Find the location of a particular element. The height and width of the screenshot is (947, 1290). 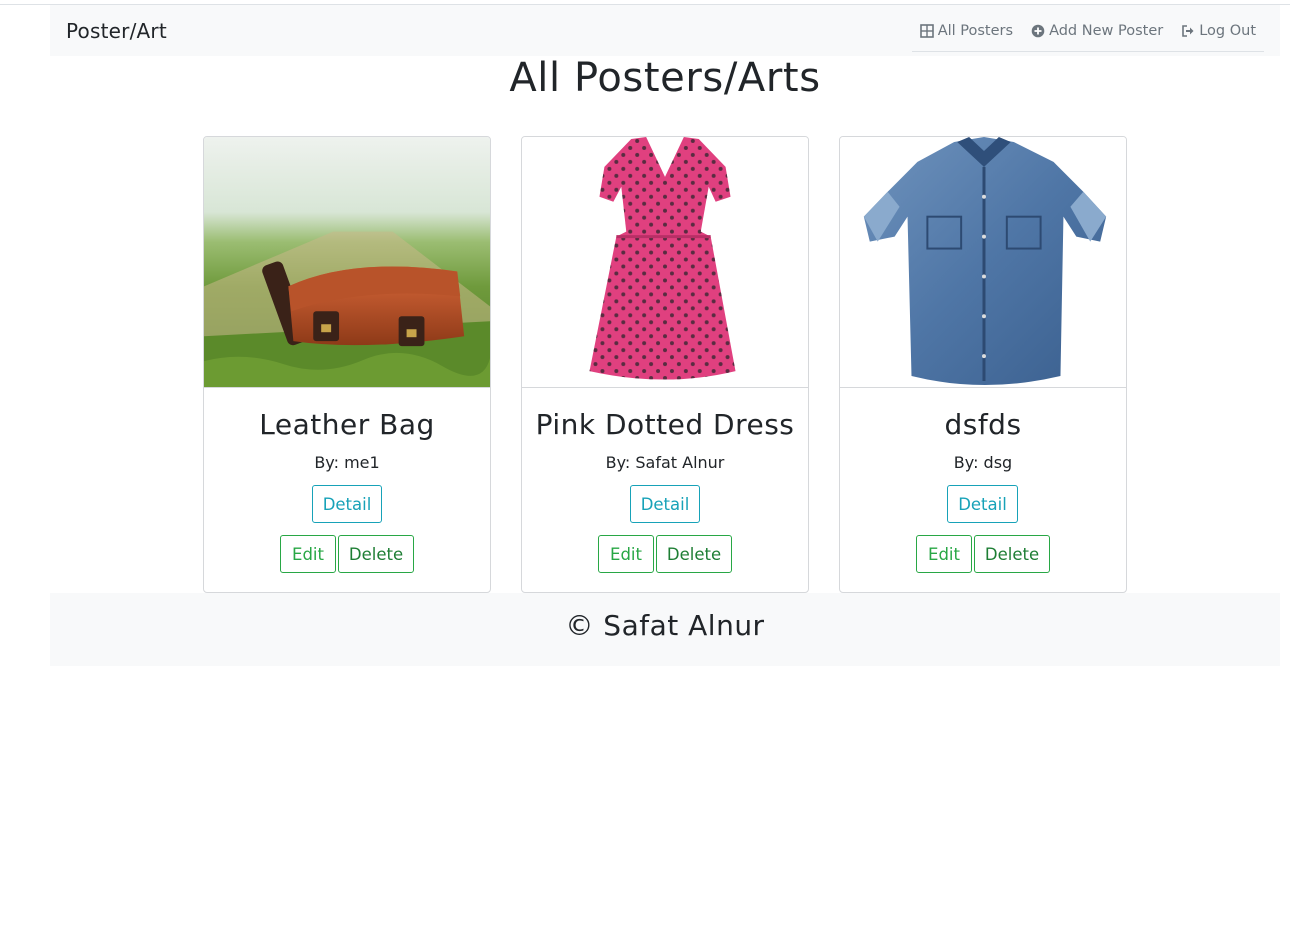

sign-out-icon is located at coordinates (1188, 30).